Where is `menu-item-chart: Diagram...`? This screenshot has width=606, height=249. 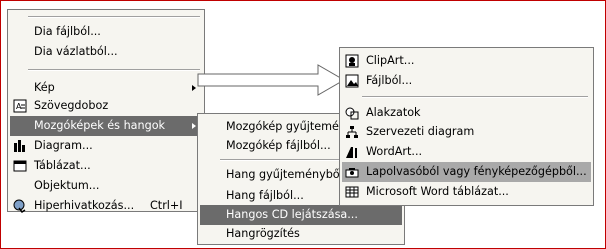
menu-item-chart: Diagram... is located at coordinates (106, 146).